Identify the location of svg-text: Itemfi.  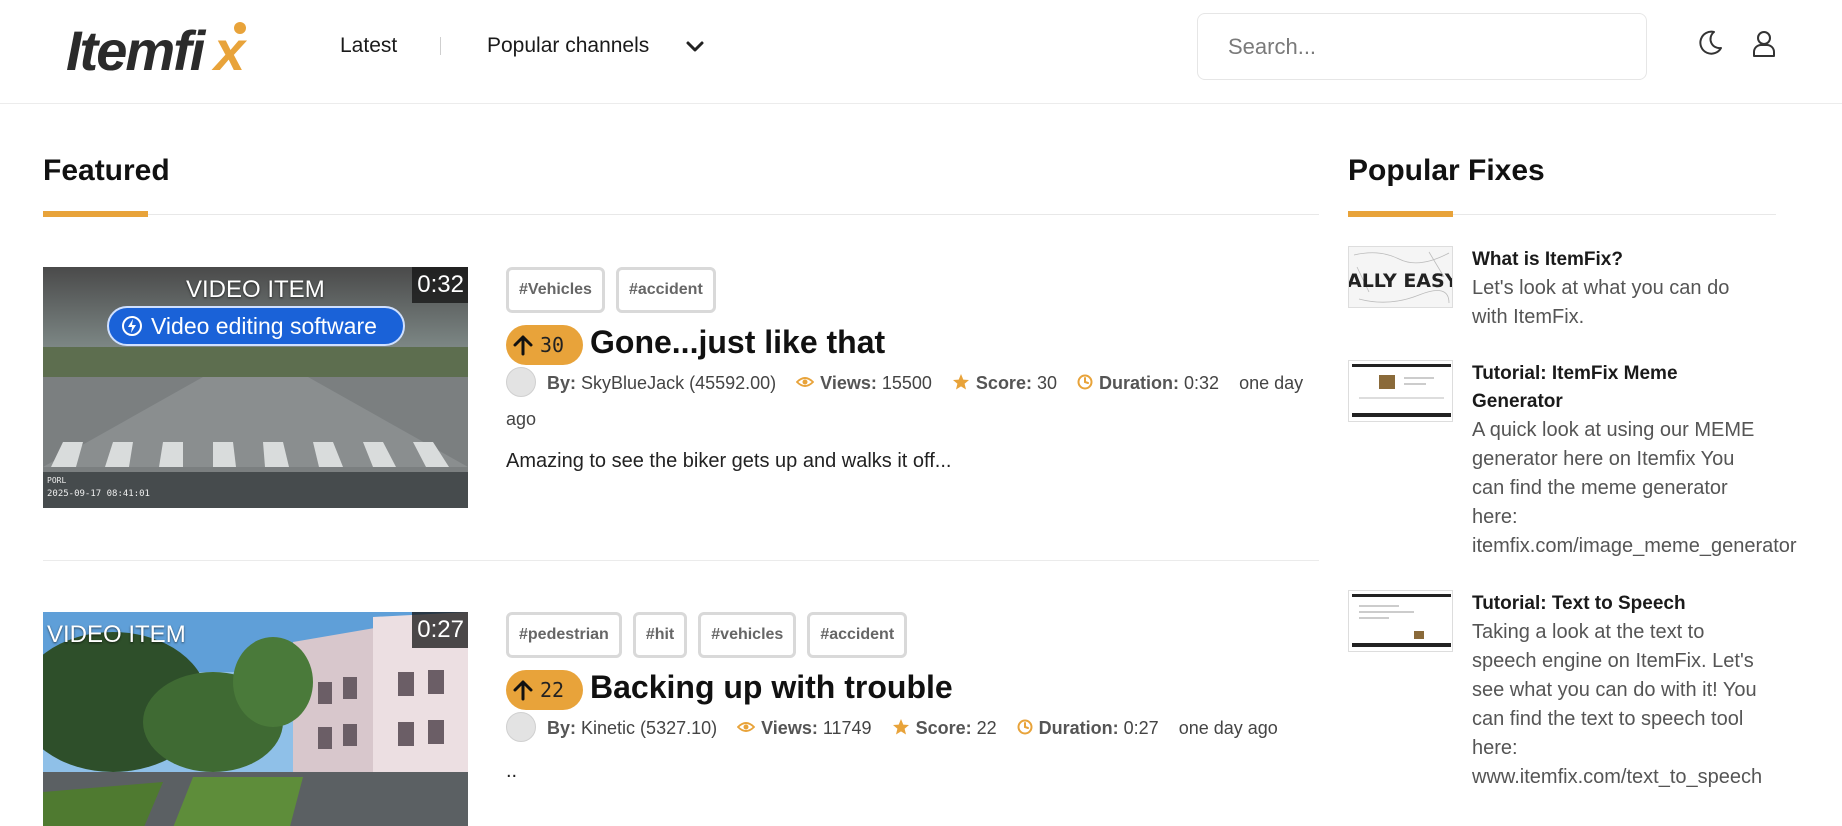
(136, 47).